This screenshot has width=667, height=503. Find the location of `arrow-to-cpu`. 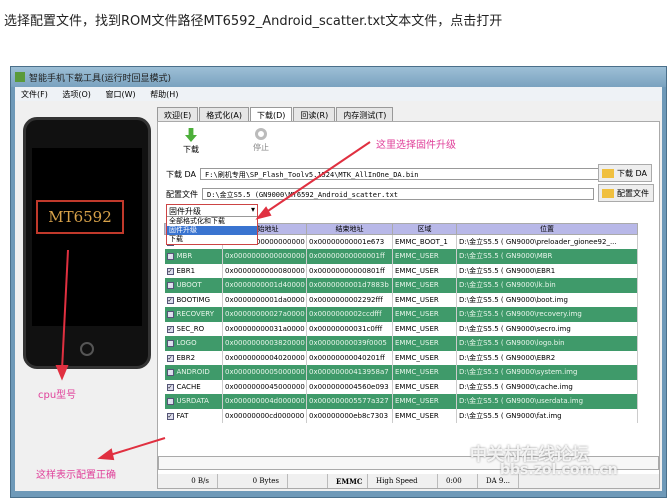

arrow-to-cpu is located at coordinates (65, 310).